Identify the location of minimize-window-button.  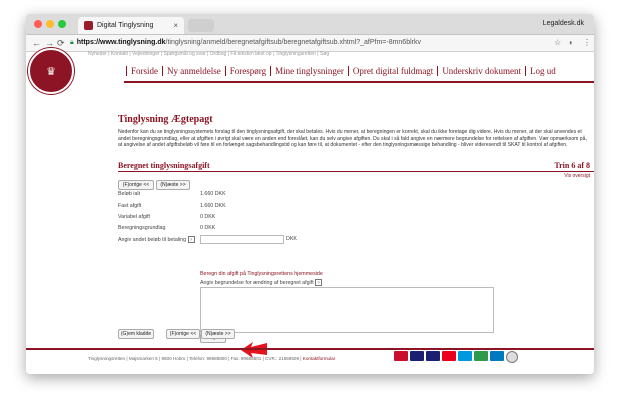
(50, 24).